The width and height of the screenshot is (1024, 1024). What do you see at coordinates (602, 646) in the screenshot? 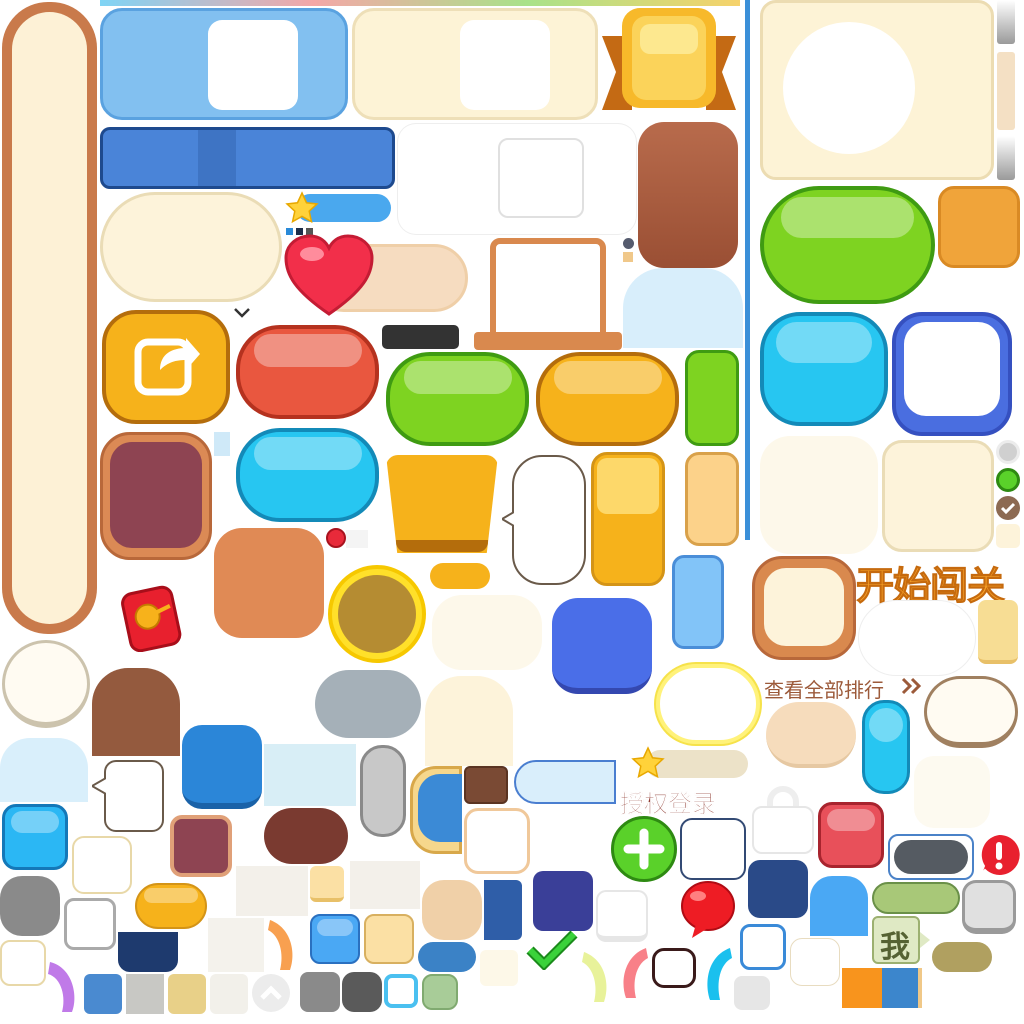
I see `blue-tile-button` at bounding box center [602, 646].